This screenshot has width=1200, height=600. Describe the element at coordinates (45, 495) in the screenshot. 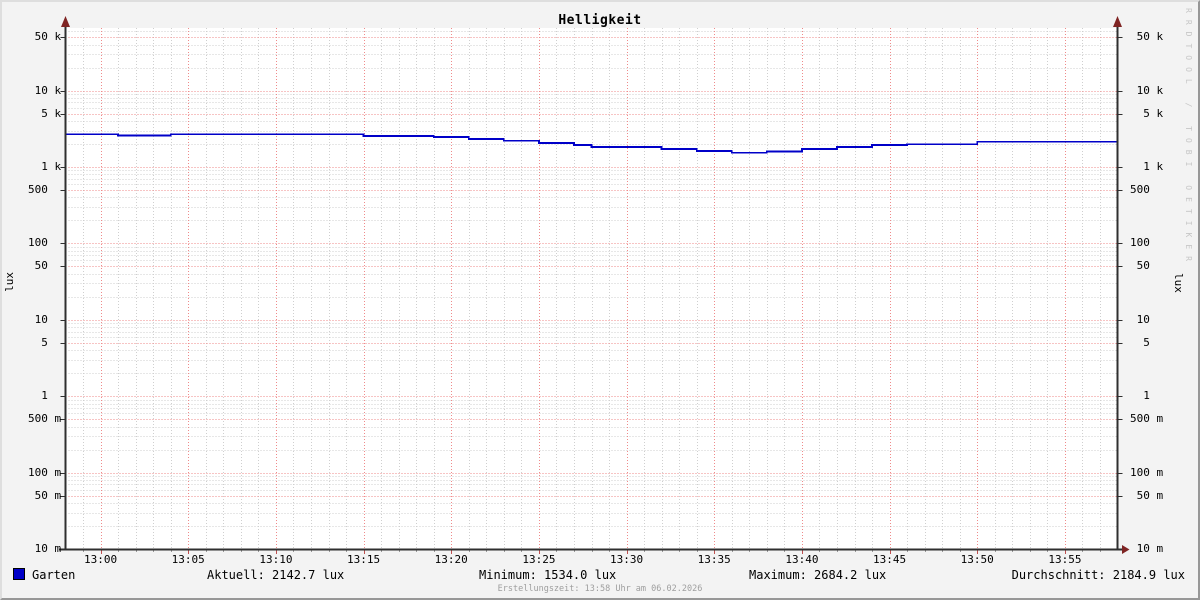

I see `y-tick-label-left: 50 m` at that location.